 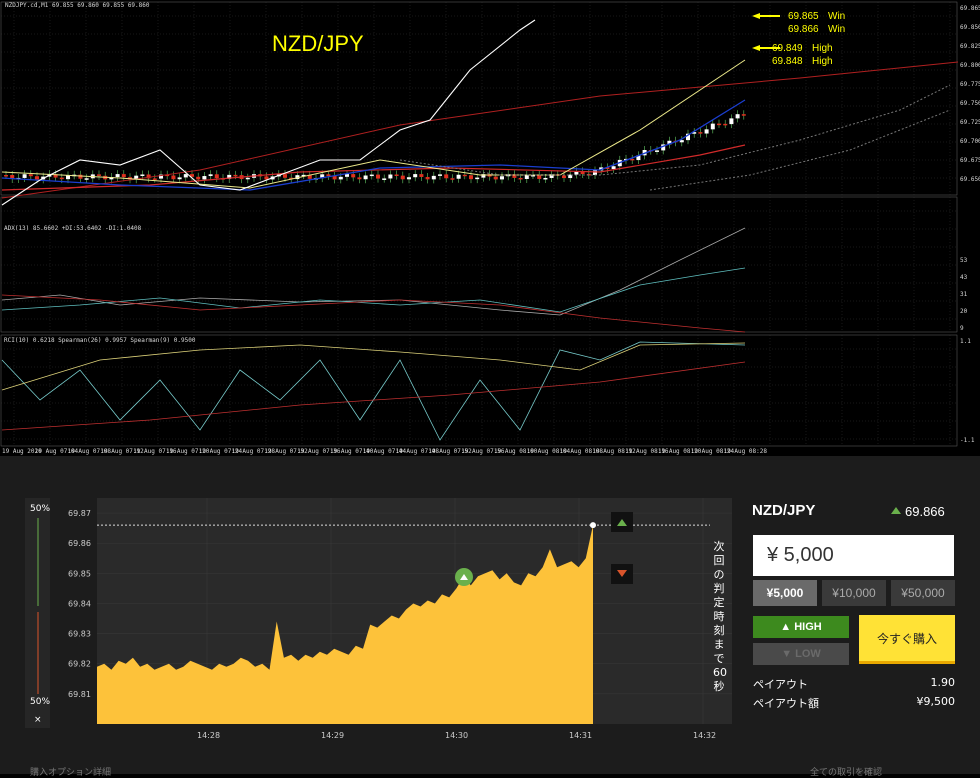 I want to click on price-tick: 69.800, so click(x=970, y=65).